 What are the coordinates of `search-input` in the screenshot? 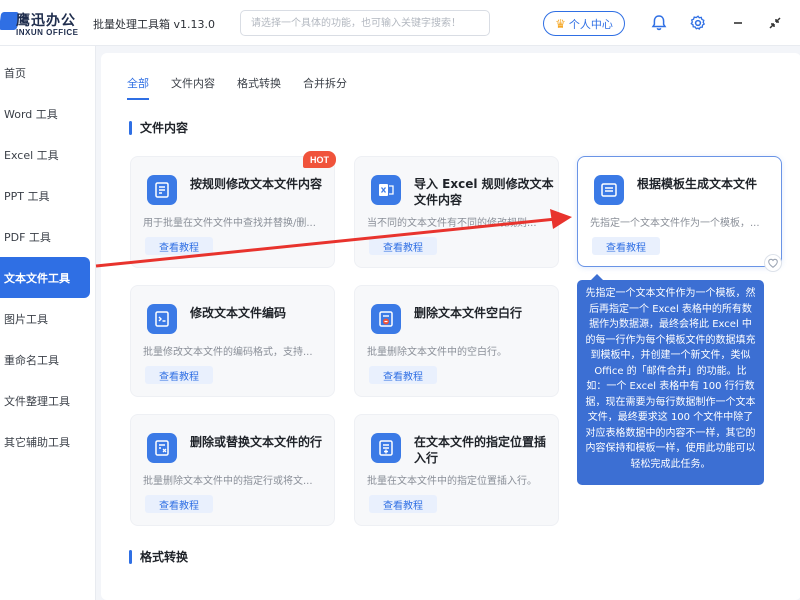 It's located at (365, 23).